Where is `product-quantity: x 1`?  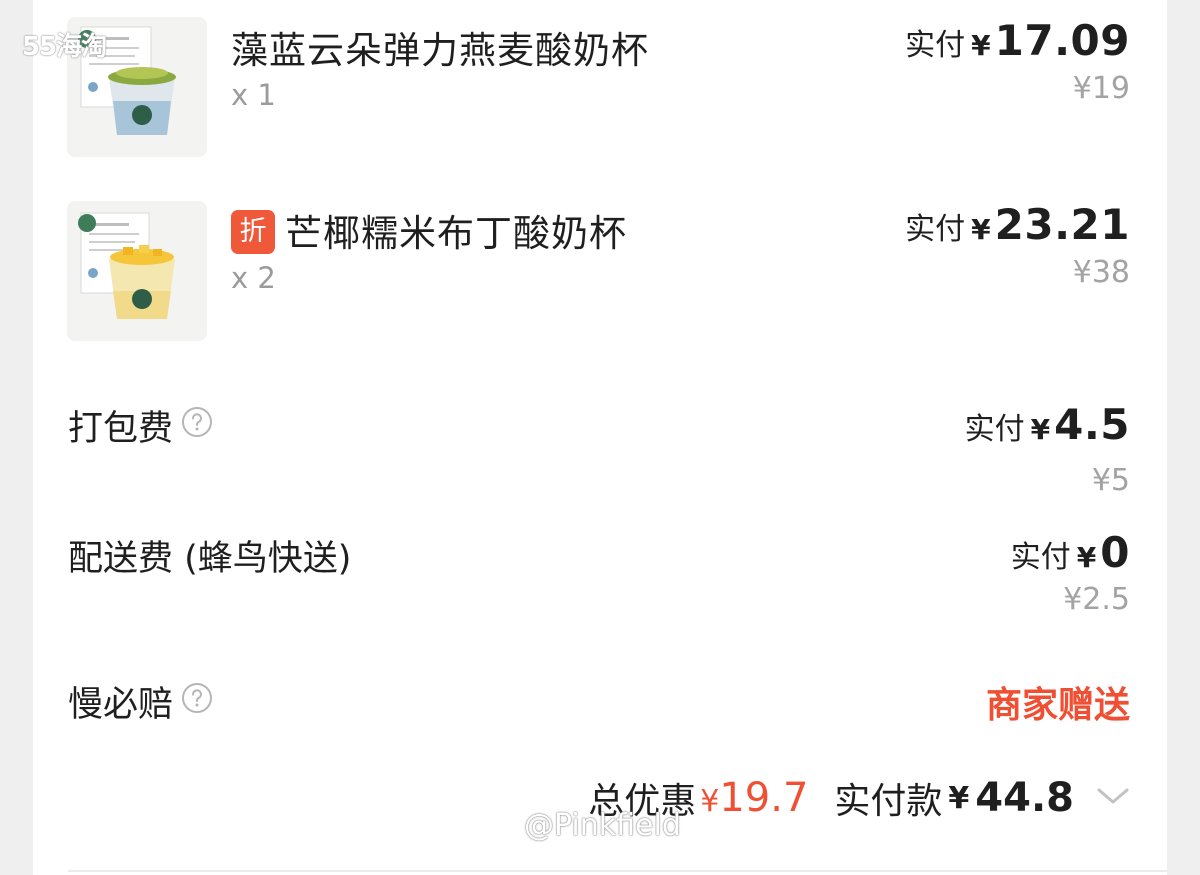
product-quantity: x 1 is located at coordinates (253, 95).